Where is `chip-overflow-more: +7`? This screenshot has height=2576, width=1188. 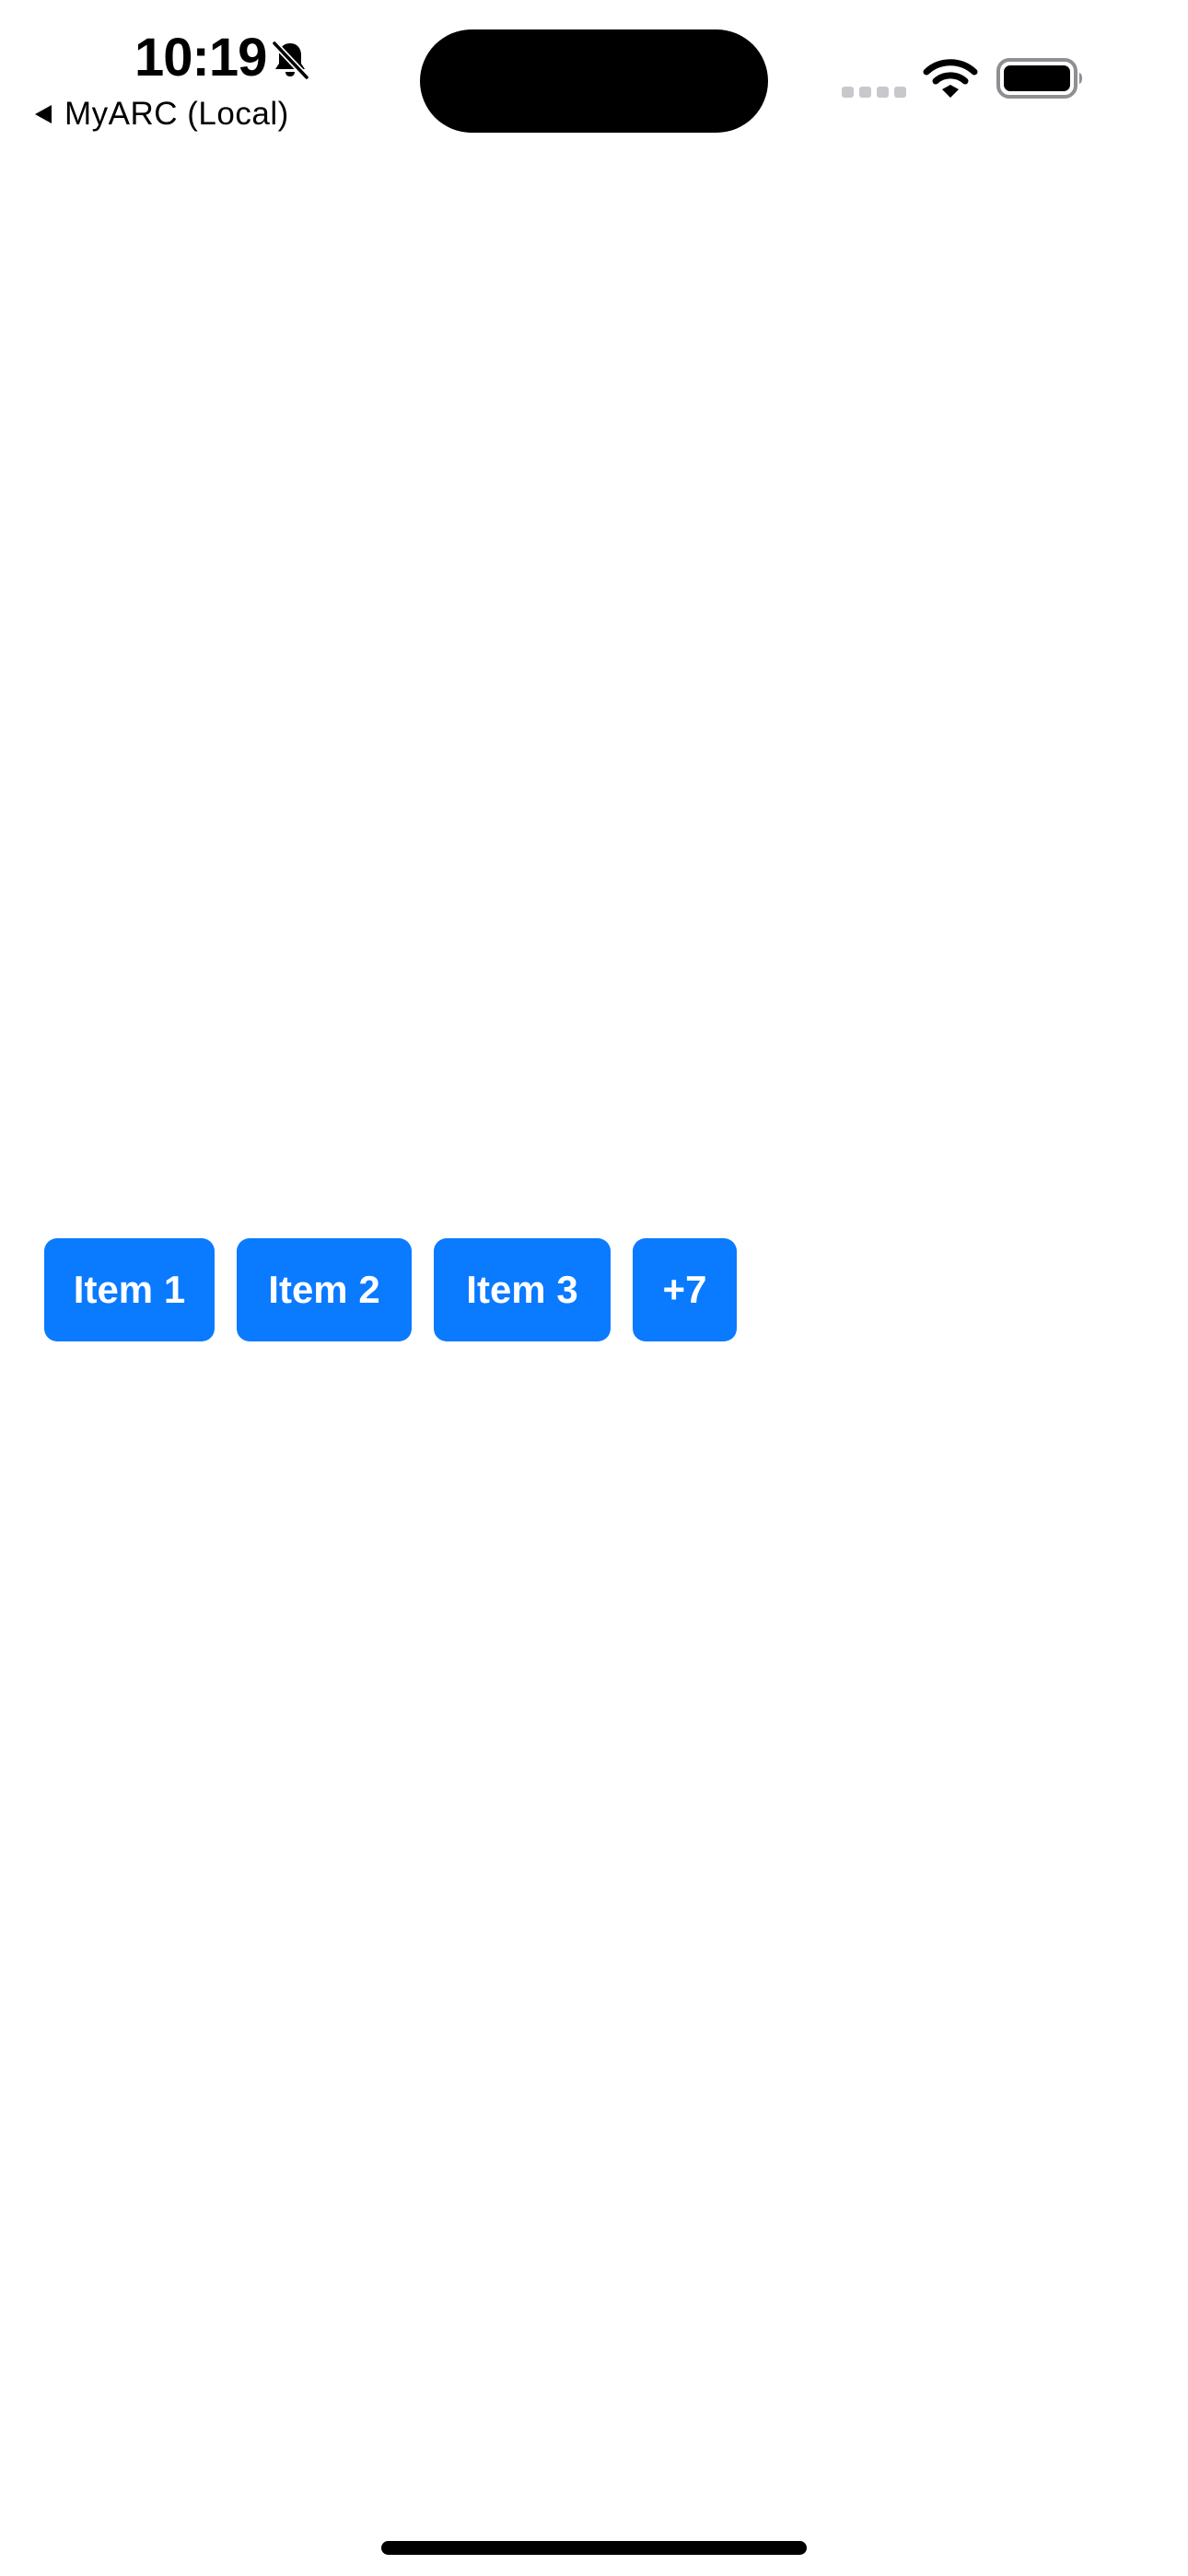 chip-overflow-more: +7 is located at coordinates (685, 1289).